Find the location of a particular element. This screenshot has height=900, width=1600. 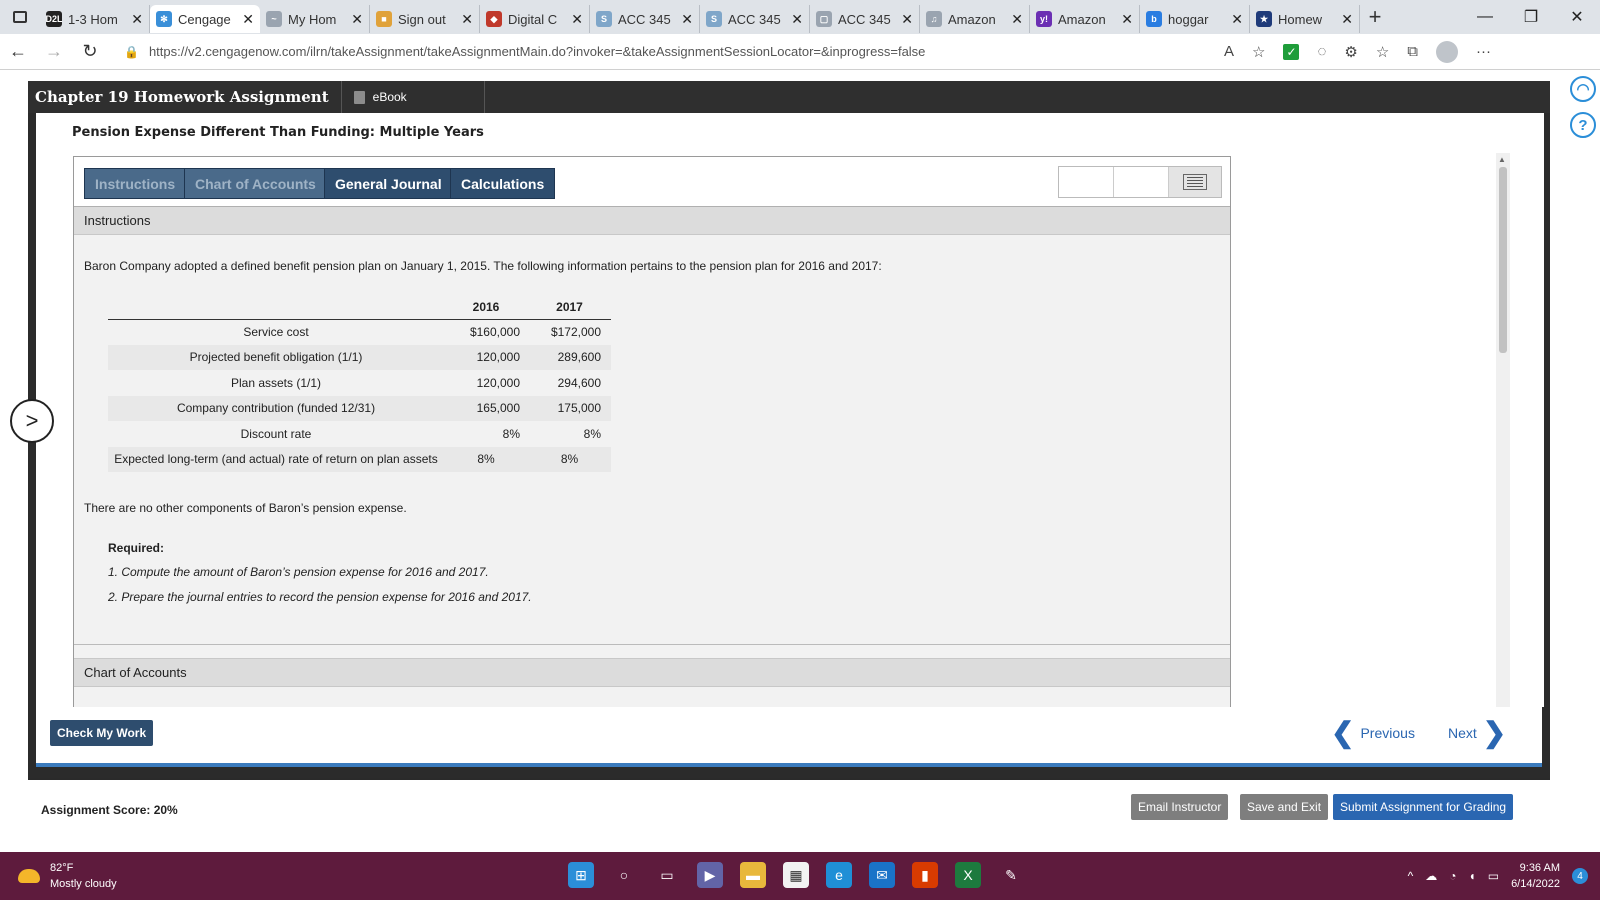

headset-icon: ◠ is located at coordinates (1583, 89).